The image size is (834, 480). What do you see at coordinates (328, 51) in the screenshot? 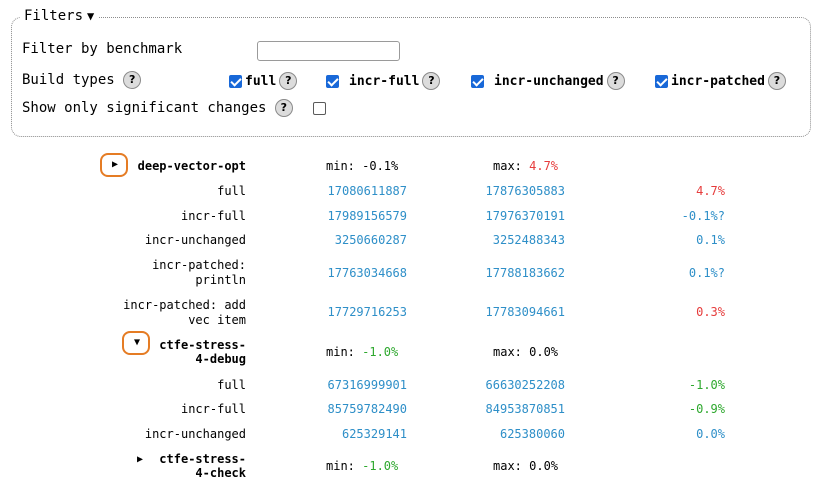
I see `benchmark-filter-input` at bounding box center [328, 51].